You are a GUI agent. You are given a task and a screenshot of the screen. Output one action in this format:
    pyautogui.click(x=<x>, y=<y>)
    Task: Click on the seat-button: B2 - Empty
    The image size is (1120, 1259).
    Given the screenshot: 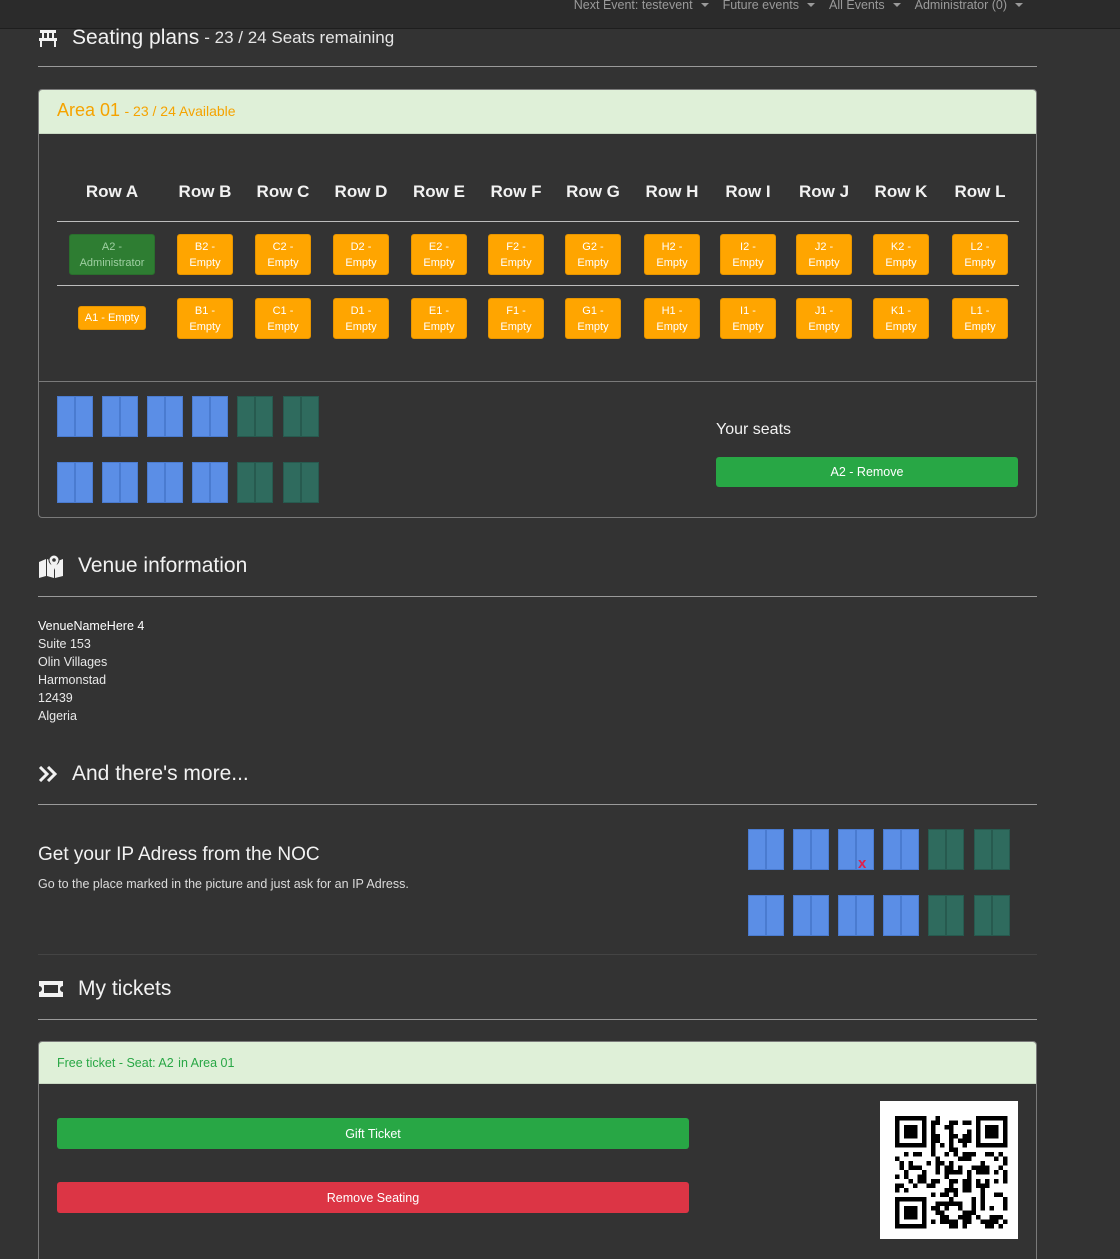 What is the action you would take?
    pyautogui.click(x=205, y=254)
    